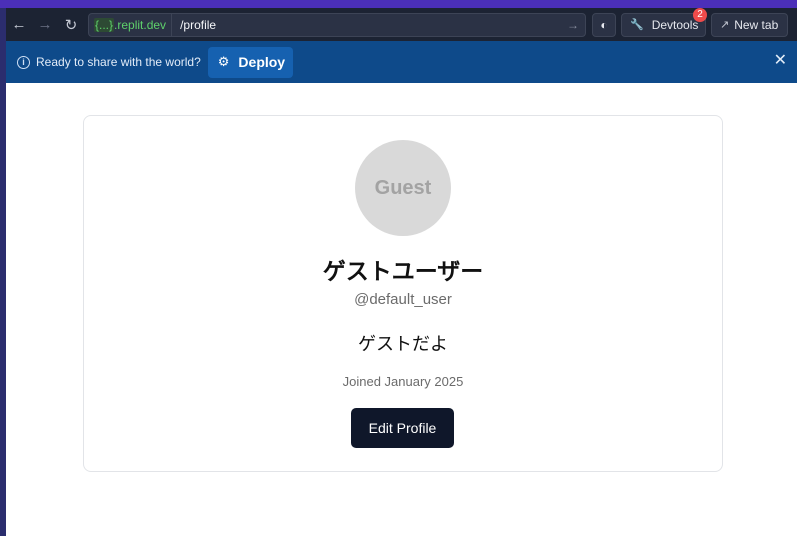  Describe the element at coordinates (637, 25) in the screenshot. I see `wrench-icon: 🔧` at that location.